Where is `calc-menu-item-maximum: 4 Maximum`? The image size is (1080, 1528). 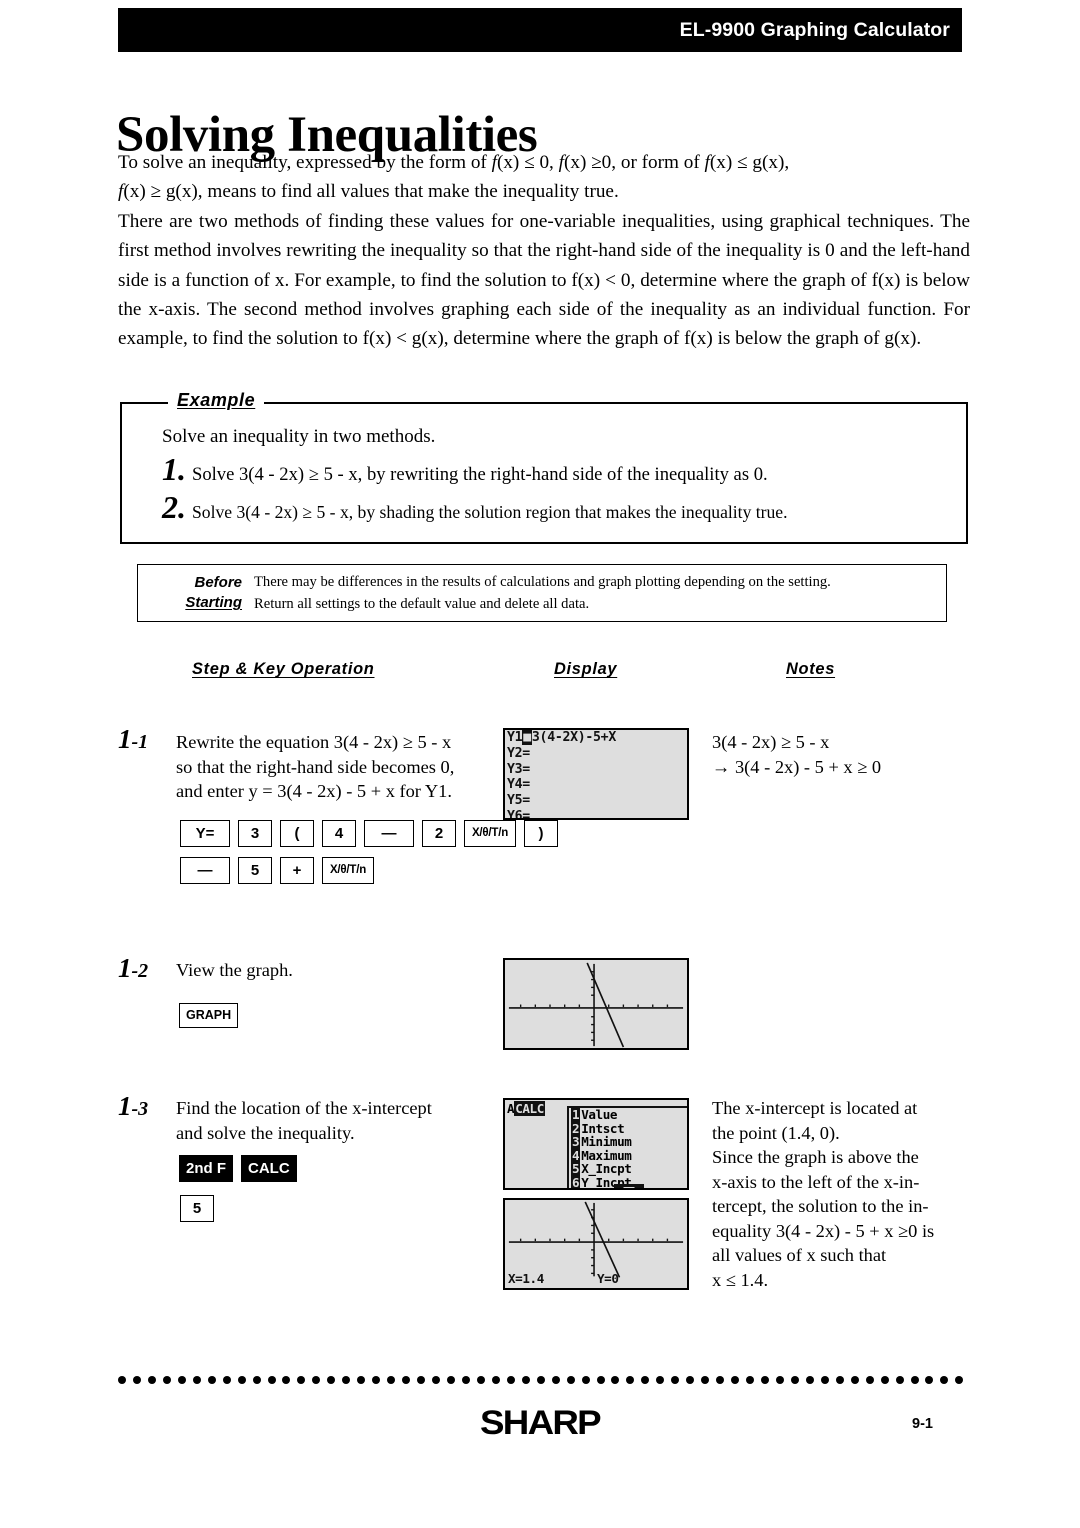
calc-menu-item-maximum: 4 Maximum is located at coordinates (628, 1155).